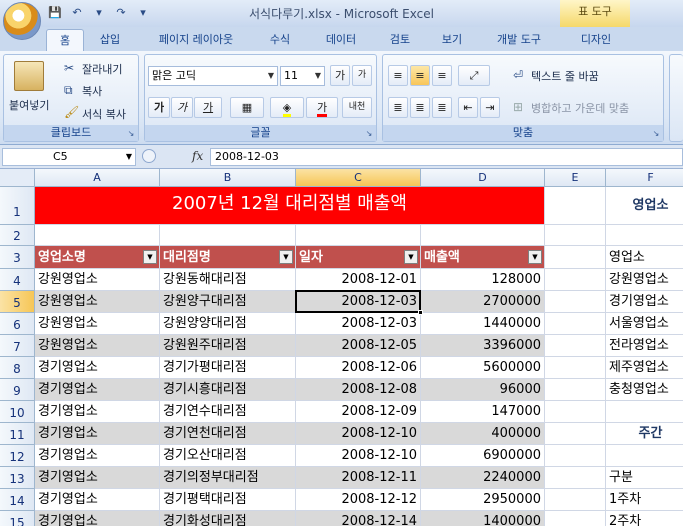  I want to click on row-header-2: 2, so click(17, 235).